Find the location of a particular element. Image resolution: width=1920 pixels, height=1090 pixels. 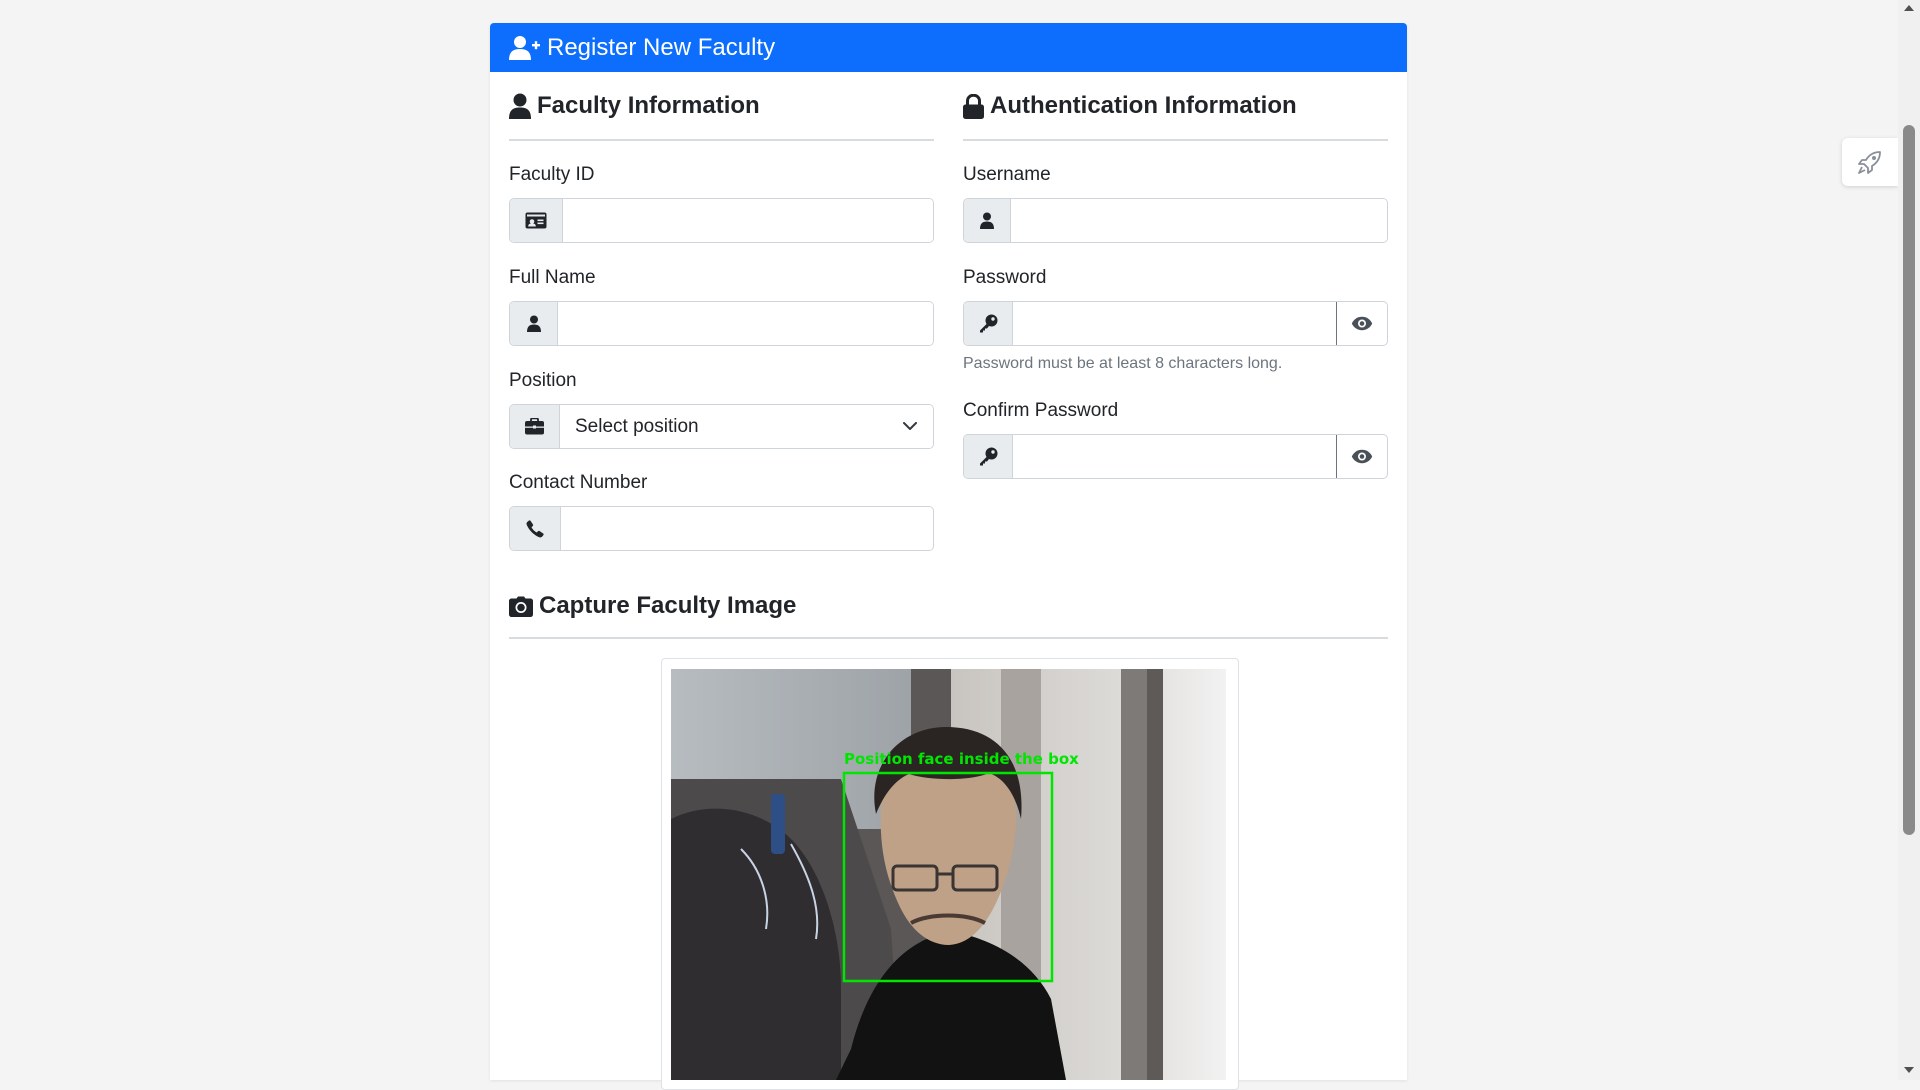

auth-section-title: Authentication Information is located at coordinates (1130, 106).